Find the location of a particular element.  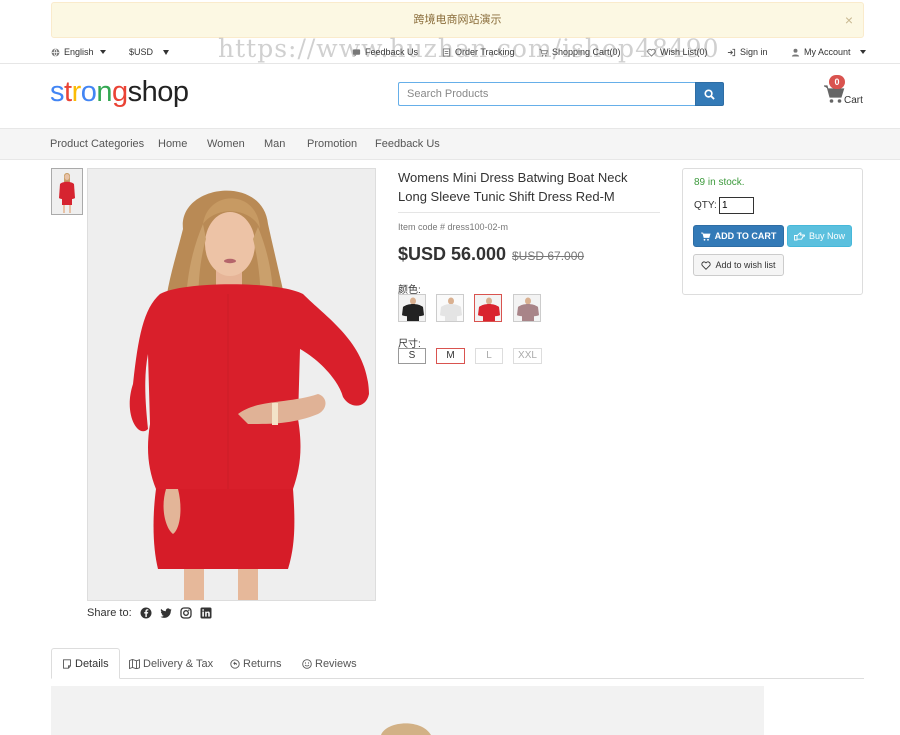

feedback-icon is located at coordinates (356, 52).